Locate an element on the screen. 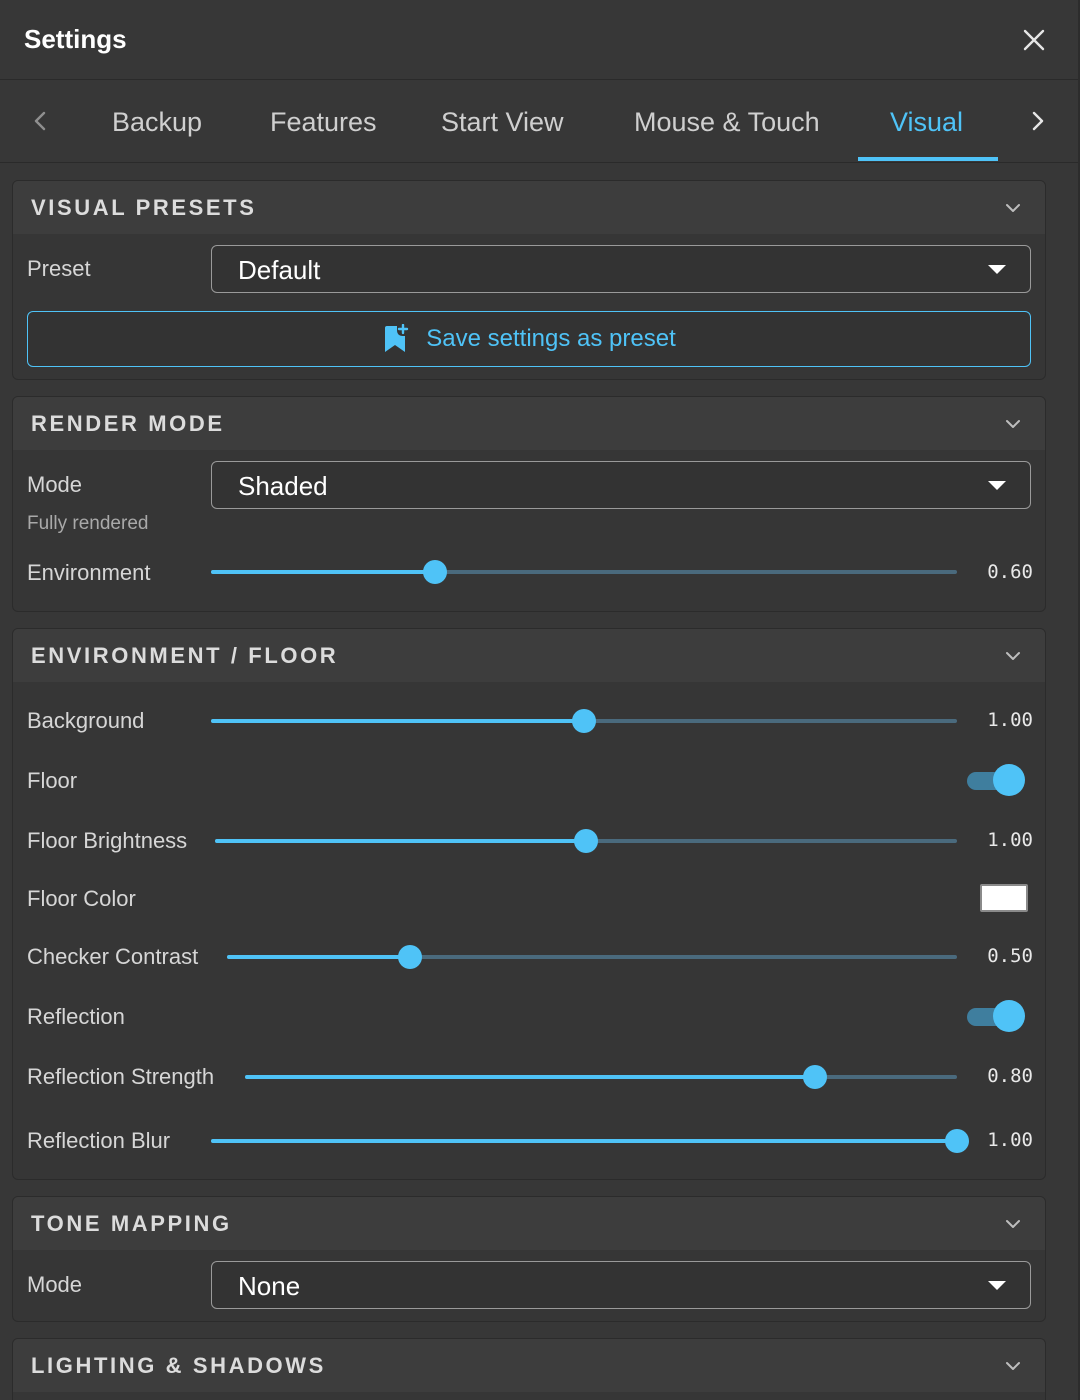 This screenshot has width=1080, height=1400. close-icon is located at coordinates (1034, 40).